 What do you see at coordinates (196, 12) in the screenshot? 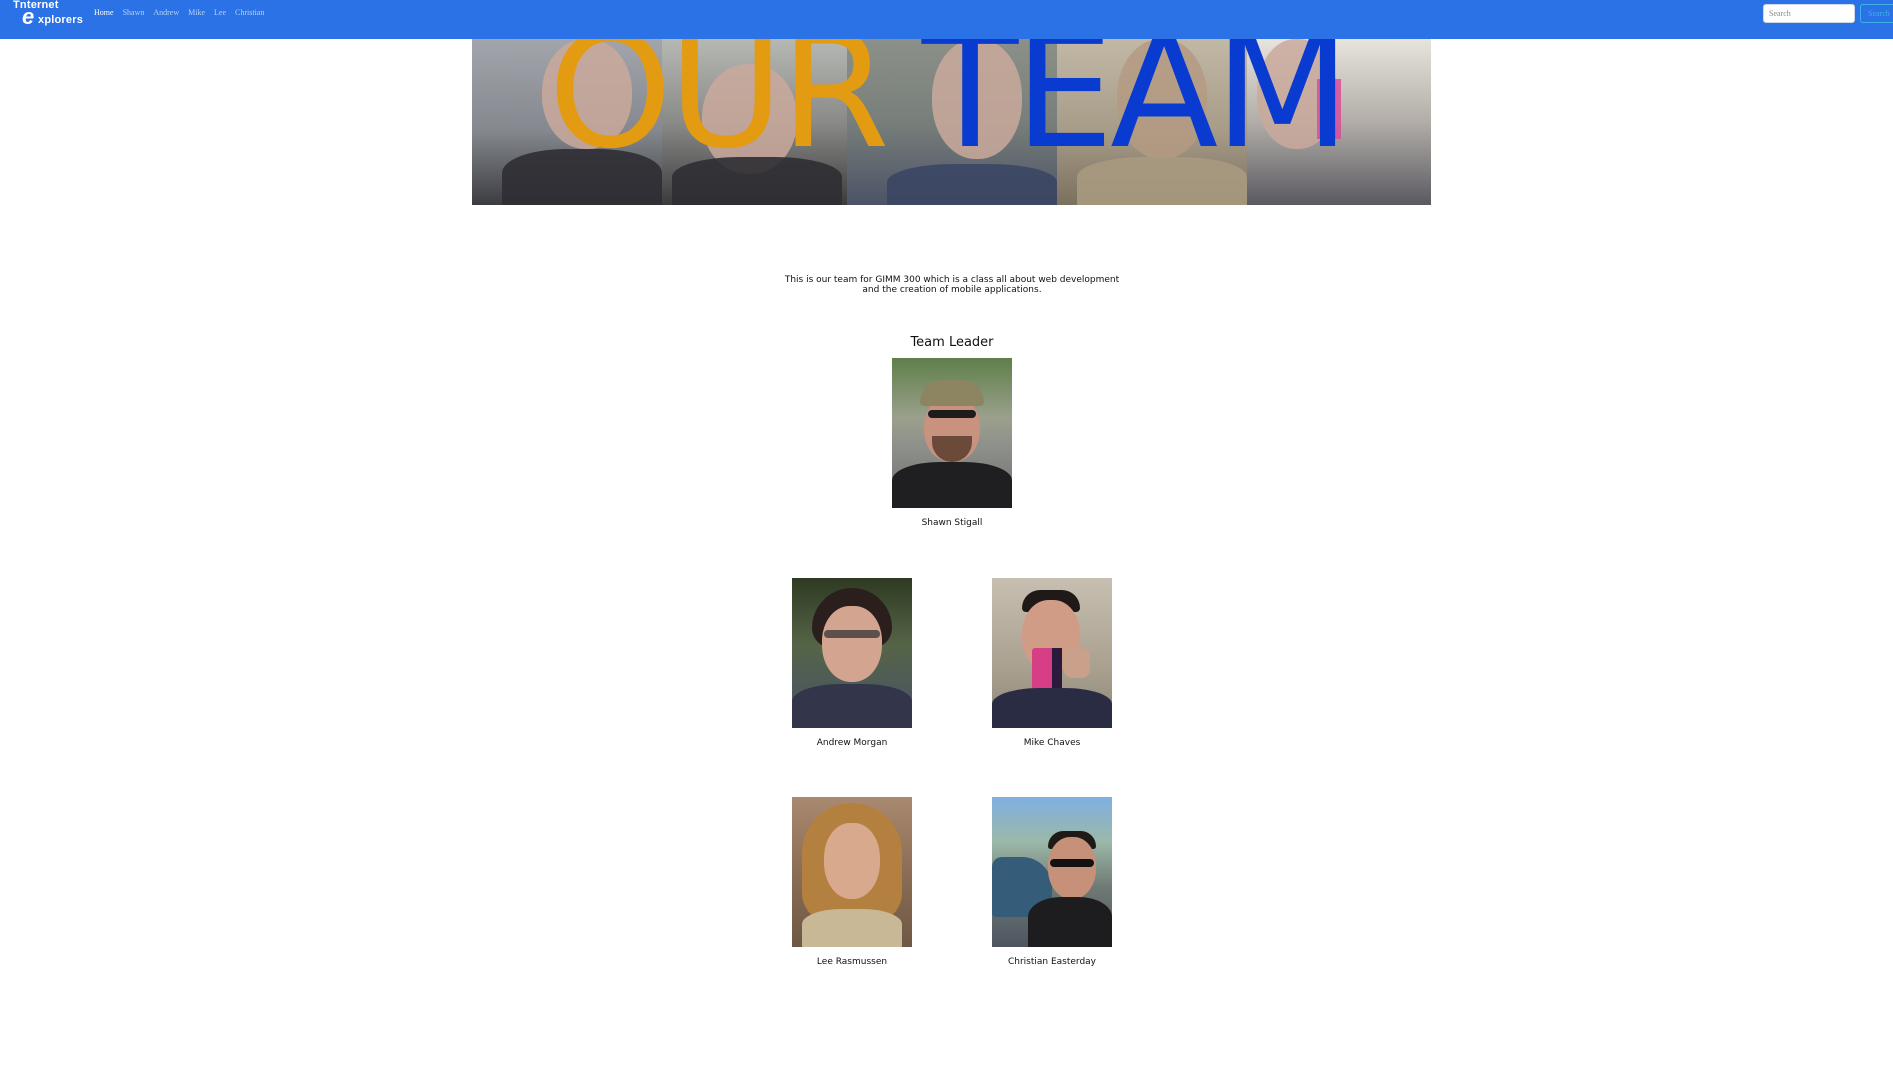
I see `nav-link-mike: Mike` at bounding box center [196, 12].